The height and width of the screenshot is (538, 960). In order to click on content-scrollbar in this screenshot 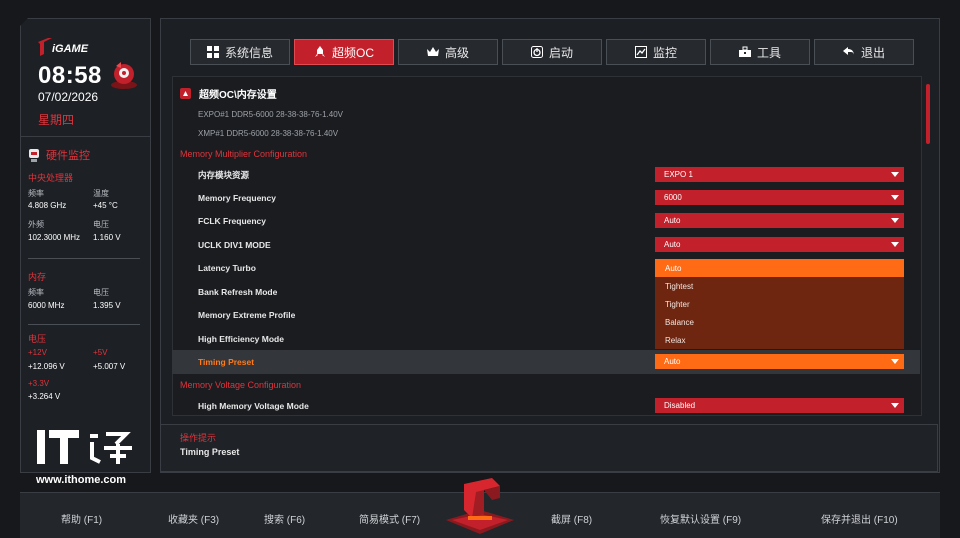, I will do `click(928, 114)`.